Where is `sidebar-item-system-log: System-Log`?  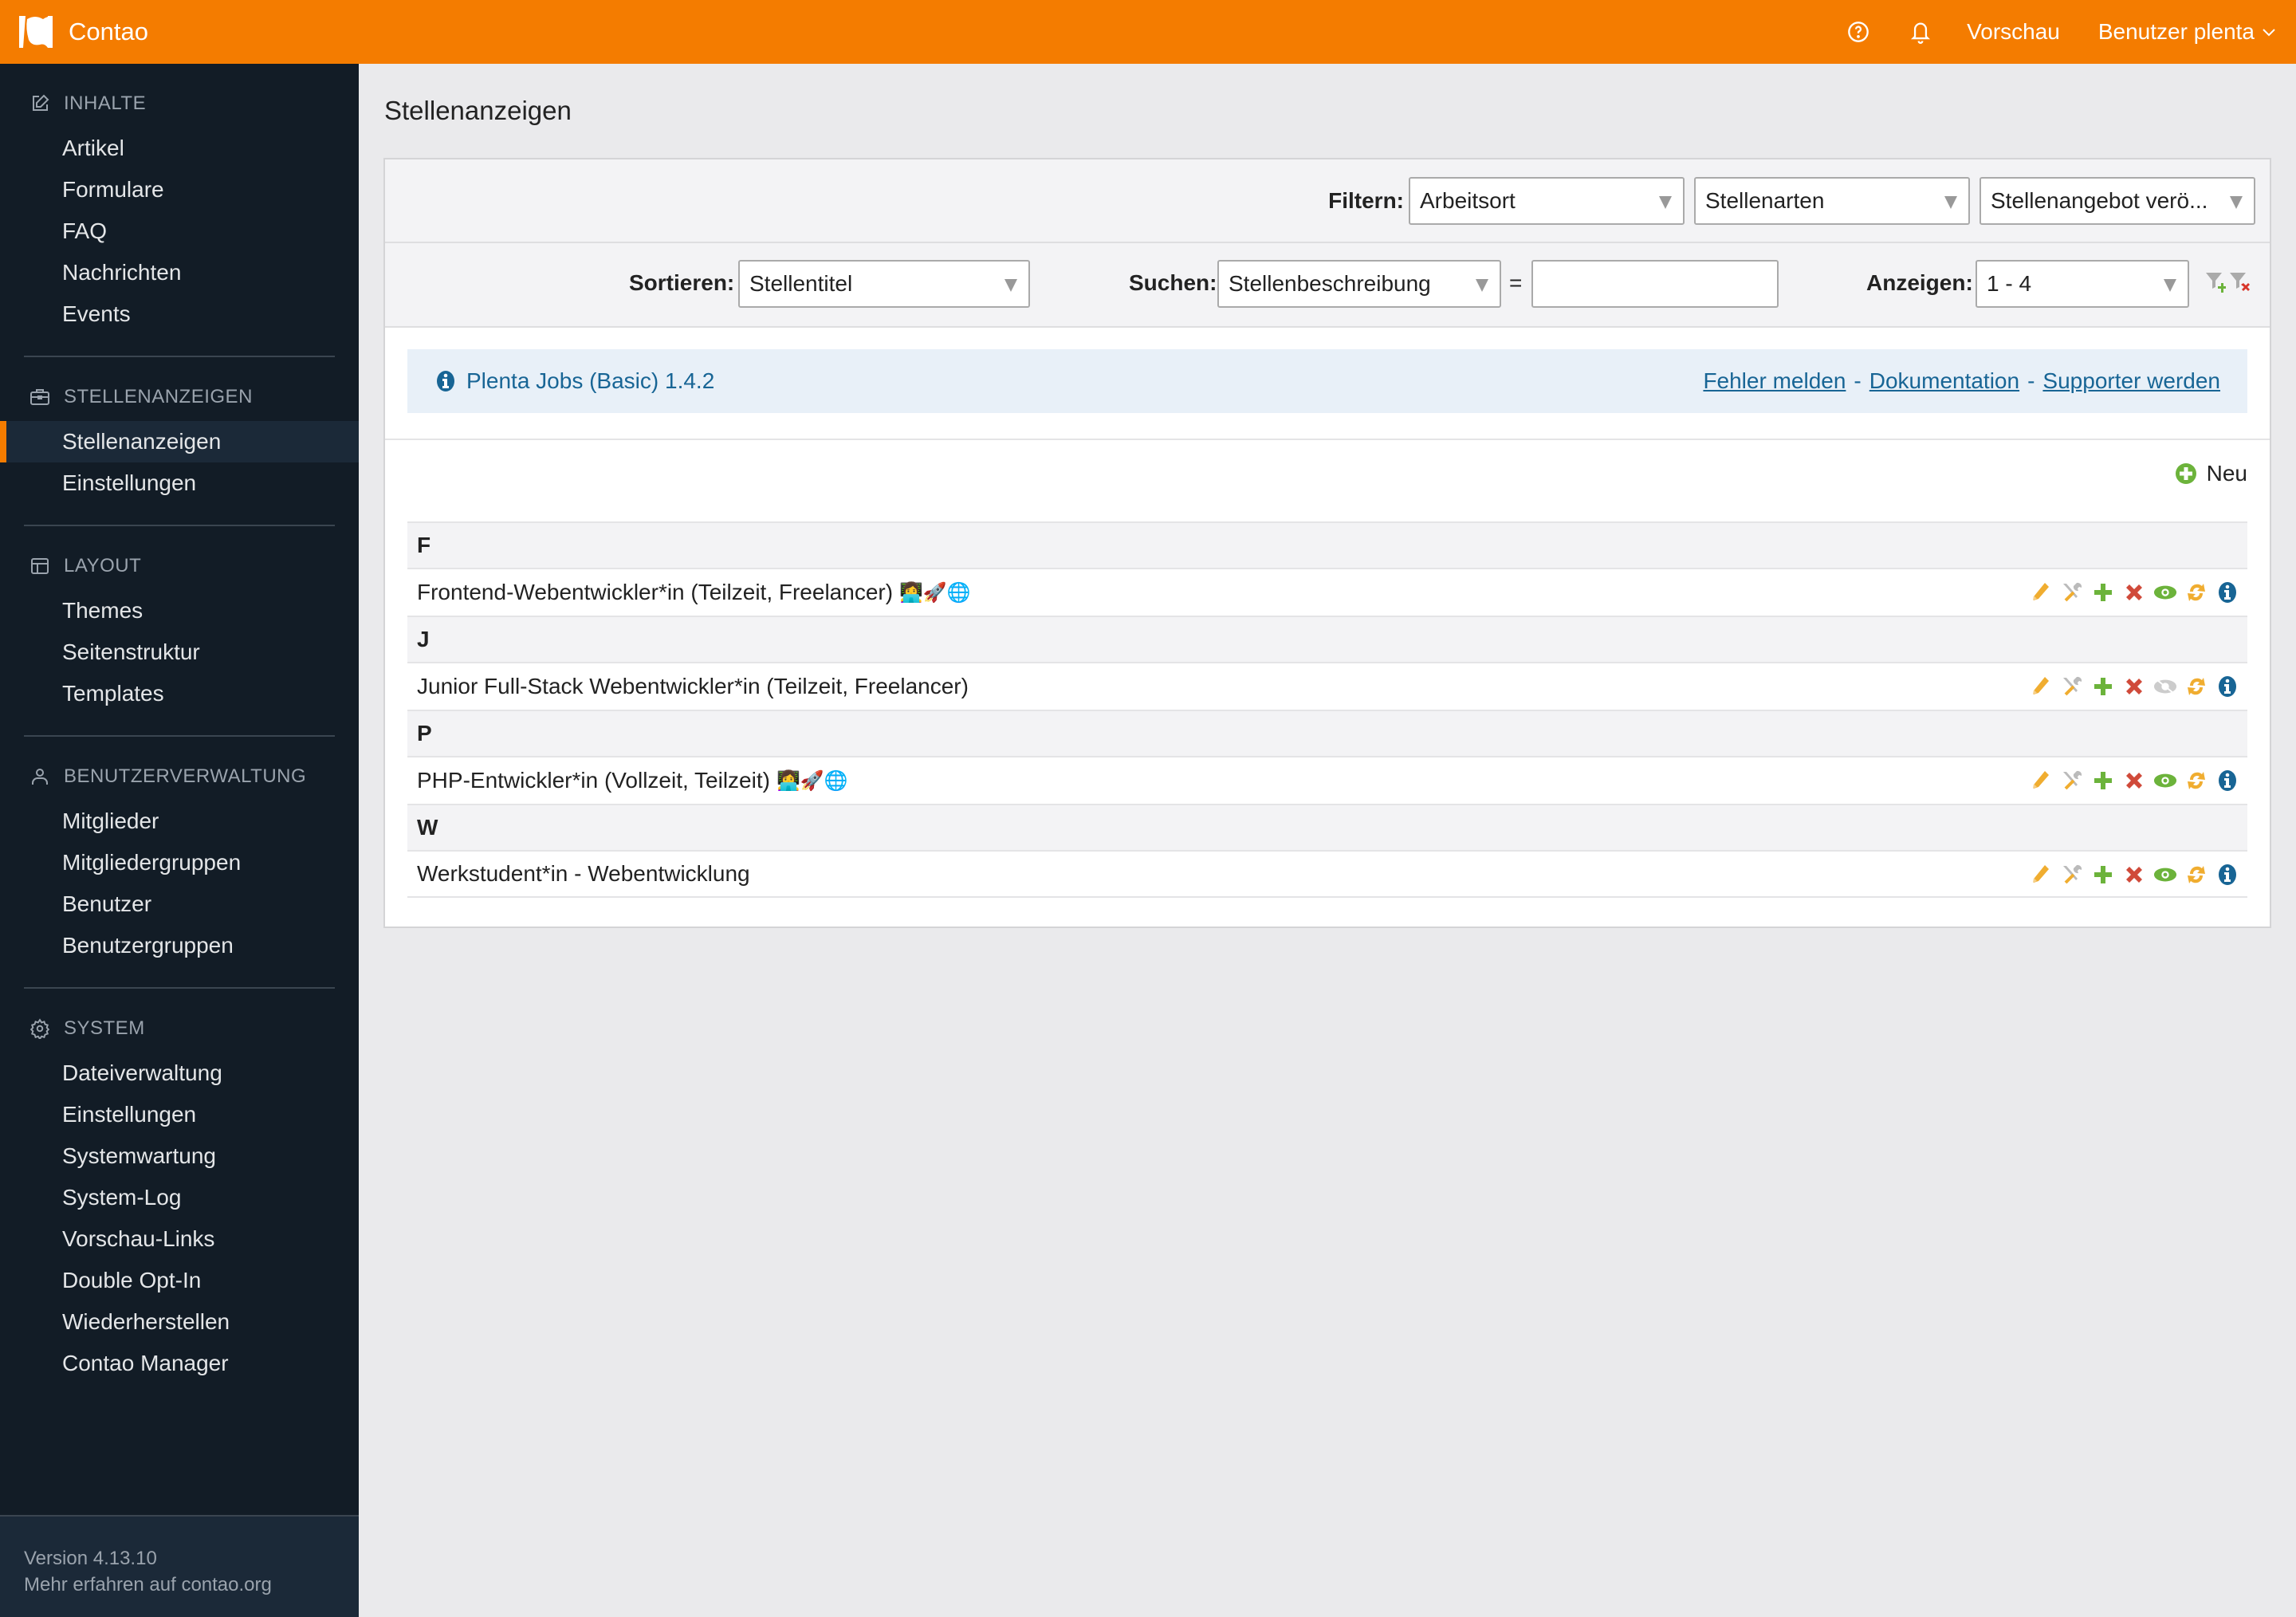 sidebar-item-system-log: System-Log is located at coordinates (179, 1197).